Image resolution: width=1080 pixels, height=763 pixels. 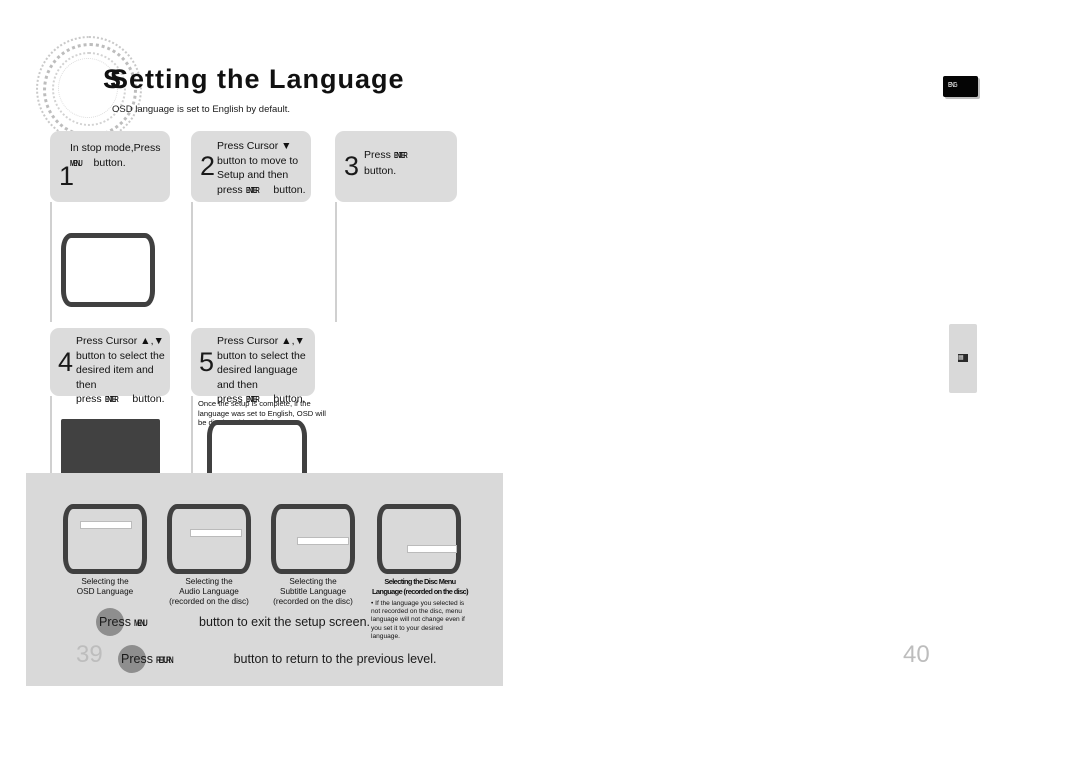 What do you see at coordinates (113, 79) in the screenshot?
I see `page-title-overlap-glyph: S` at bounding box center [113, 79].